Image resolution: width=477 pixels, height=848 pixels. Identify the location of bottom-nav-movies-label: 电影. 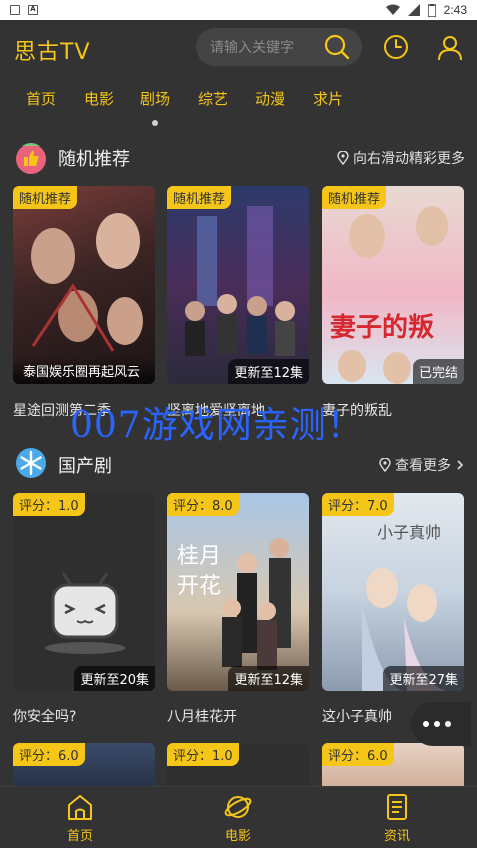
(237, 836).